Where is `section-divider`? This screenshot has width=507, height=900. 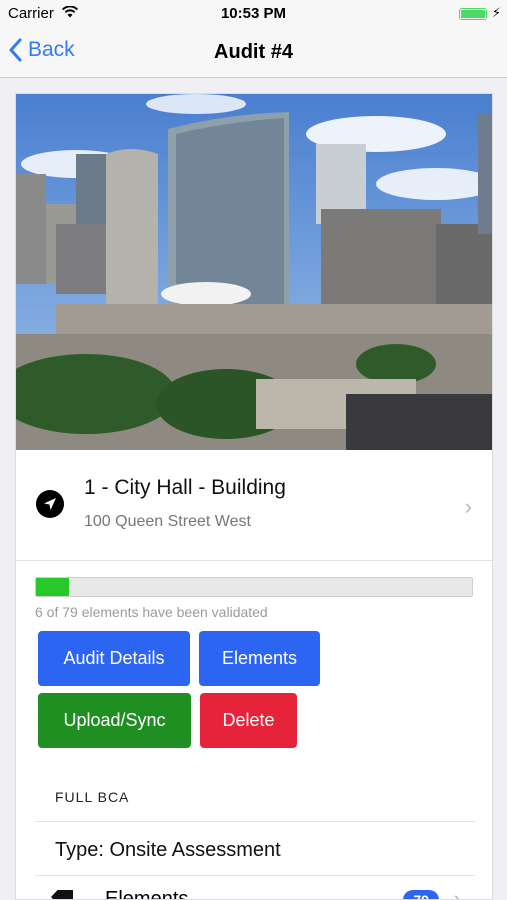 section-divider is located at coordinates (255, 821).